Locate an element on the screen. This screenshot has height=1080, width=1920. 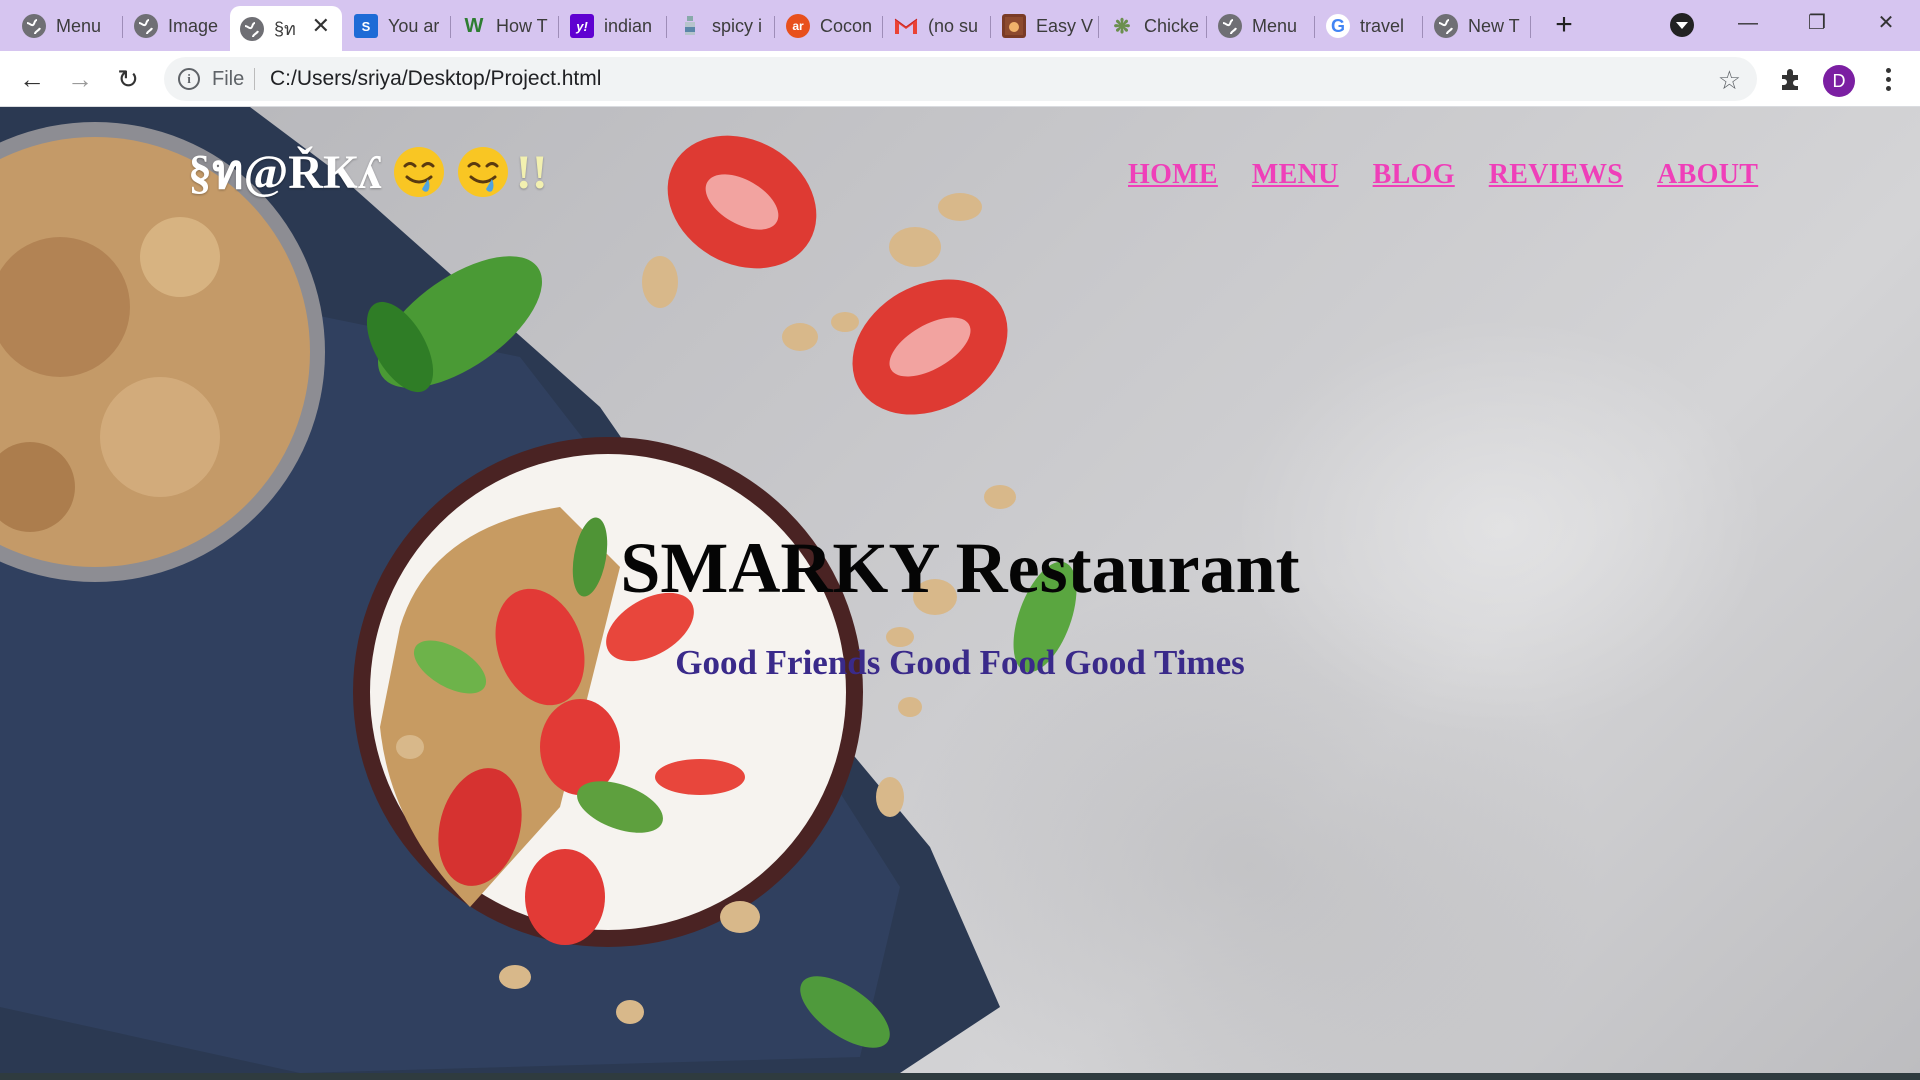
tab-new-tab: New T is located at coordinates (1476, 26).